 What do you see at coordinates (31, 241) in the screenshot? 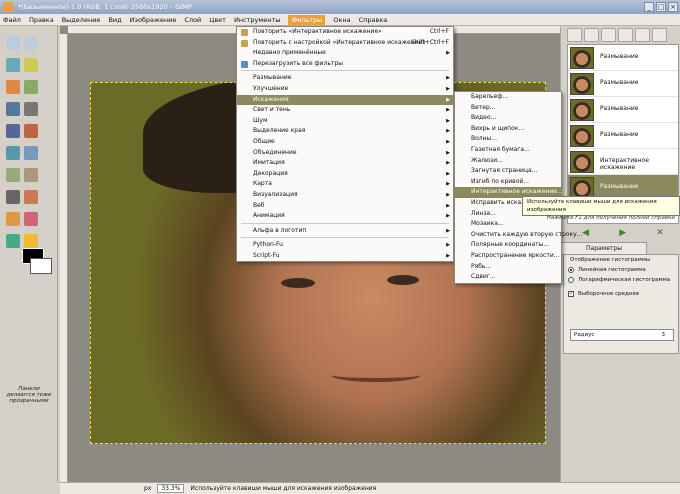
I see `heal-icon` at bounding box center [31, 241].